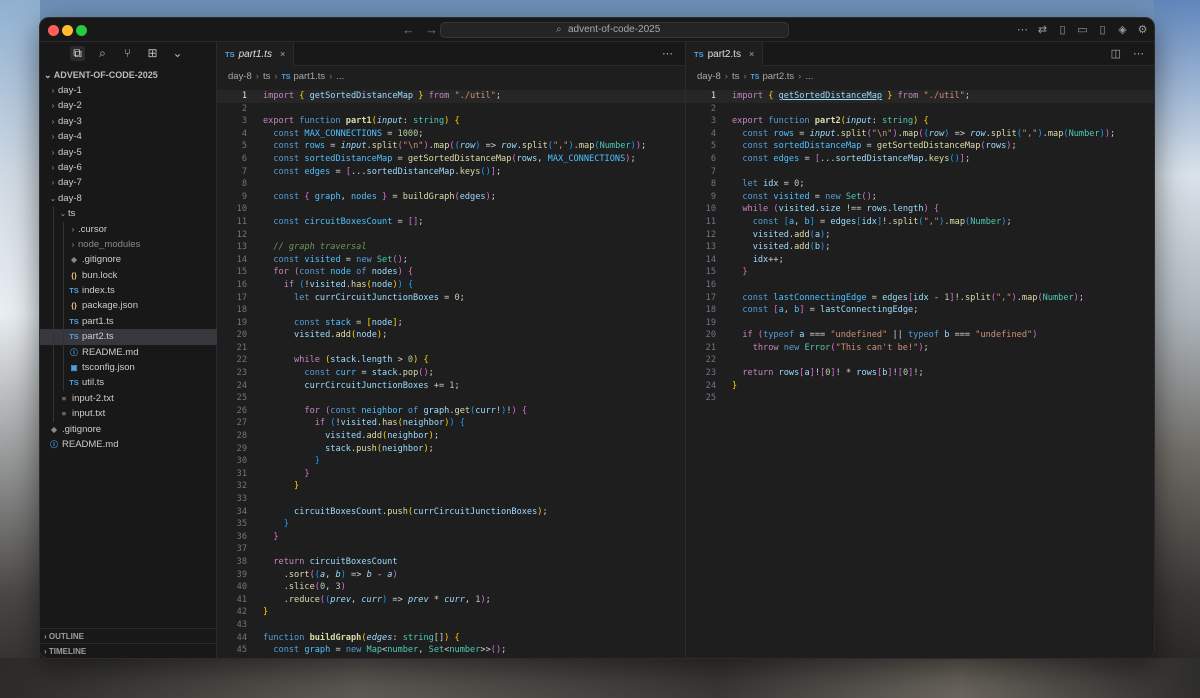 This screenshot has width=1200, height=698. I want to click on command-center-search: ⌕ advent-of-code-2025, so click(614, 30).